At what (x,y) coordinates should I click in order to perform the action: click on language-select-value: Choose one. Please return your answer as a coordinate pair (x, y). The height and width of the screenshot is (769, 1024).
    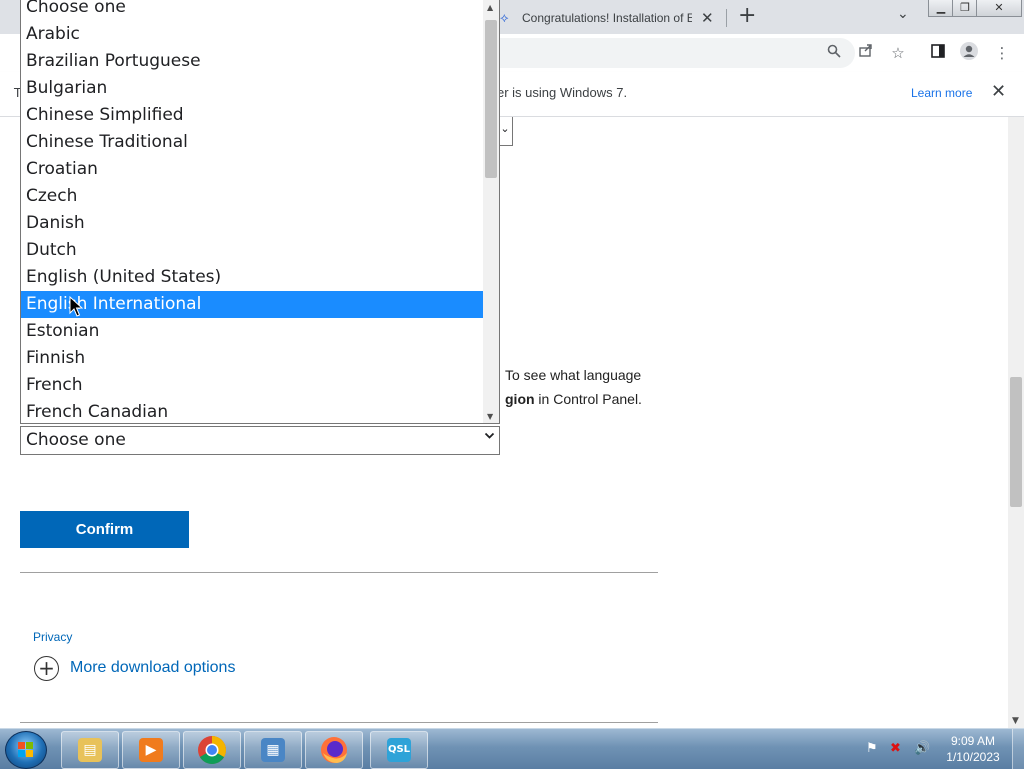
    Looking at the image, I should click on (76, 440).